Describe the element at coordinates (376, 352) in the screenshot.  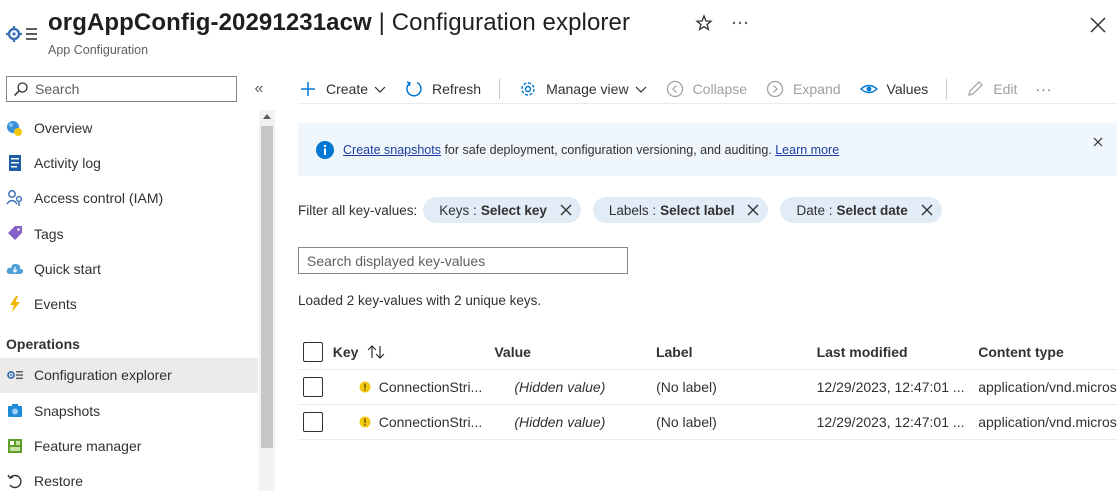
I see `sort-icon` at that location.